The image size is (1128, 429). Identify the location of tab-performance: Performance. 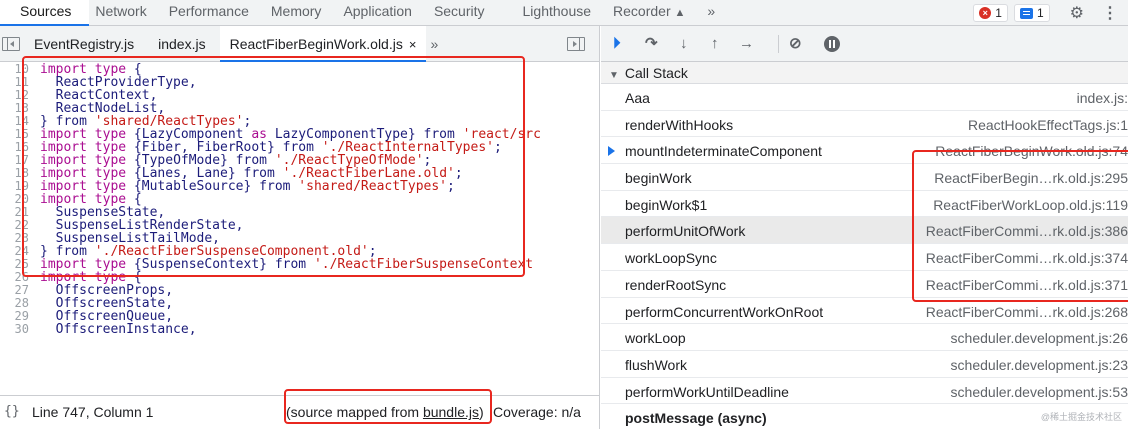
(212, 13).